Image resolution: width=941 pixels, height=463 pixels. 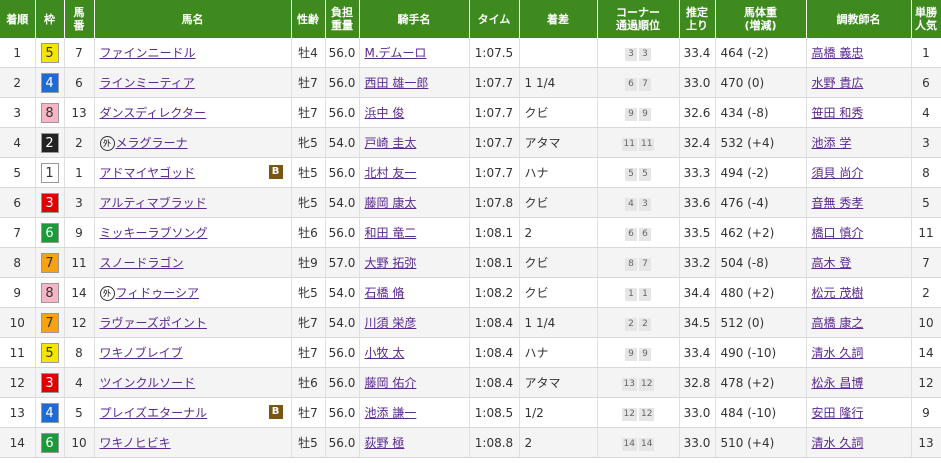 I want to click on corner-position-2: 1, so click(x=645, y=294).